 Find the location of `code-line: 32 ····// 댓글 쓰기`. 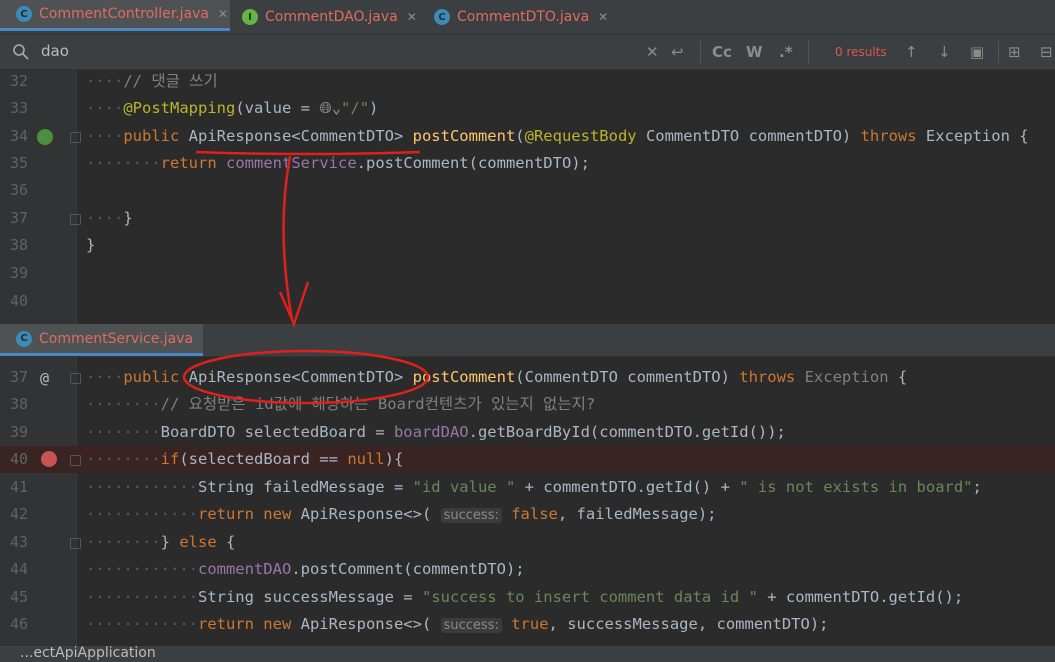

code-line: 32 ····// 댓글 쓰기 is located at coordinates (527, 81).